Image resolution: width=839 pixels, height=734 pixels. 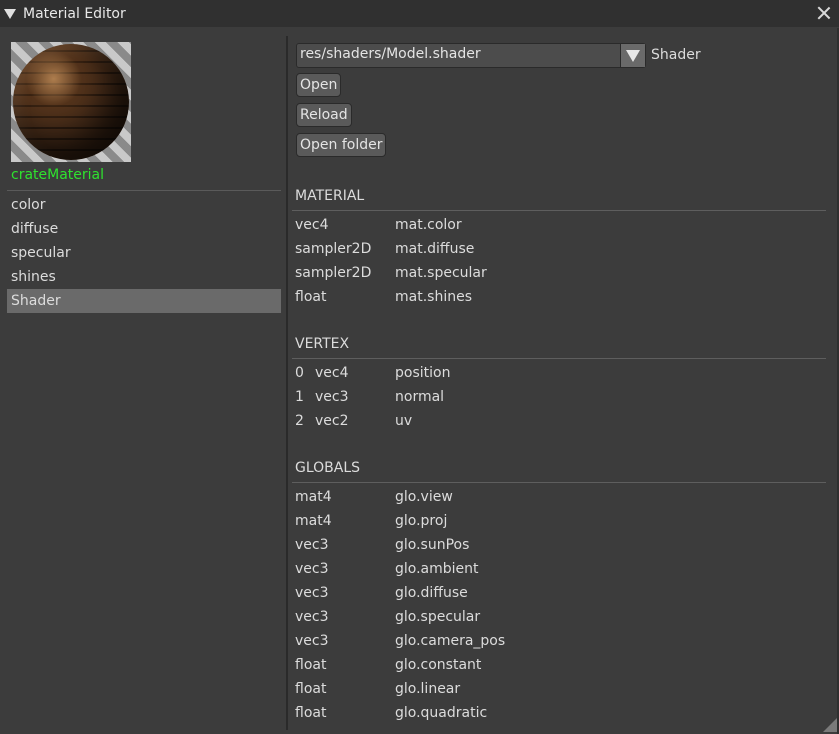 I want to click on uniform-name: mat.diffuse, so click(x=435, y=249).